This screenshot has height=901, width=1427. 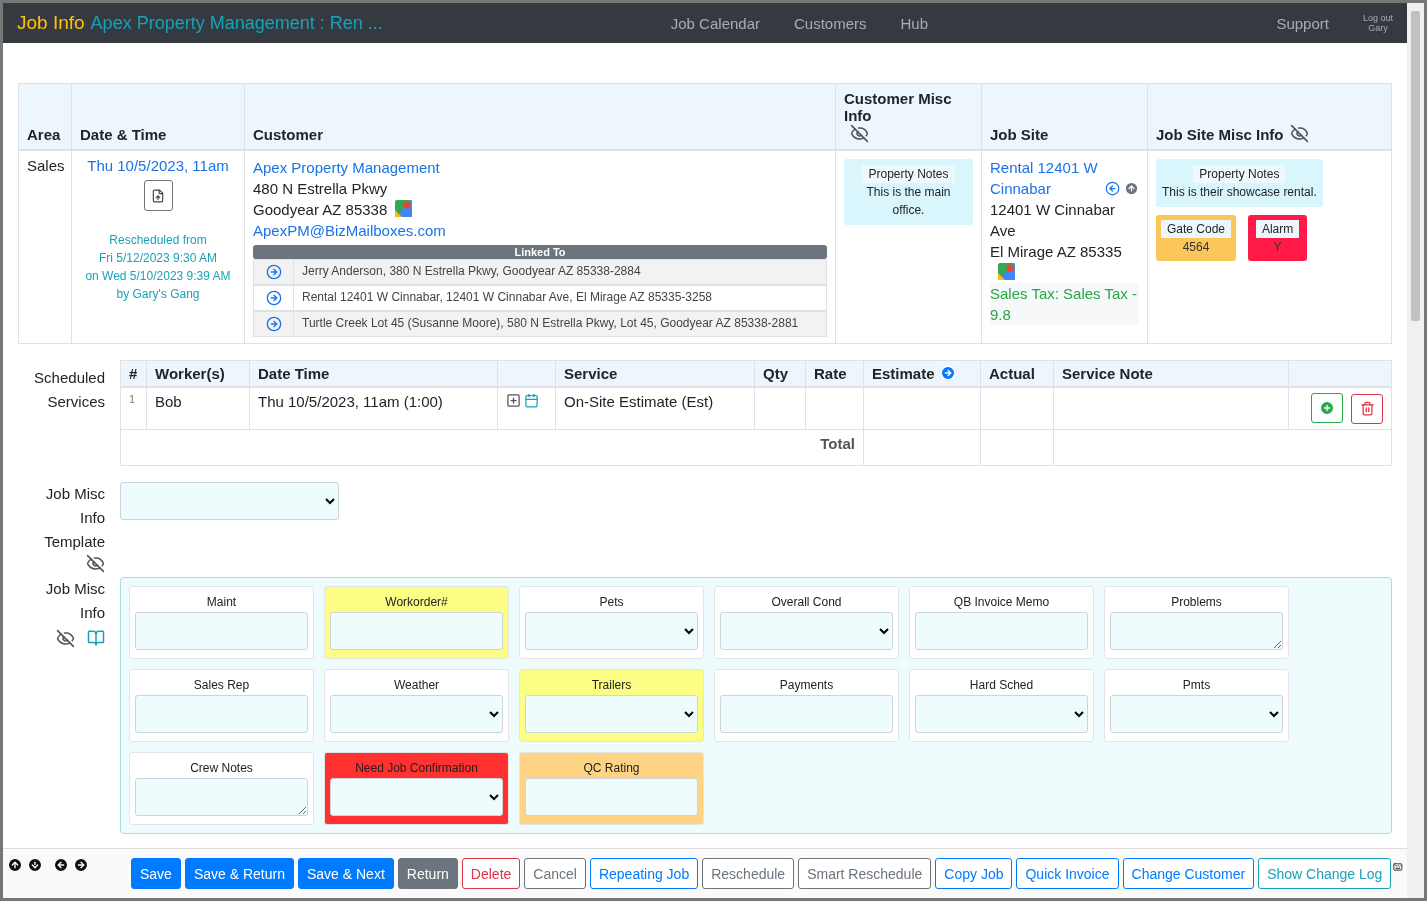 What do you see at coordinates (349, 230) in the screenshot?
I see `email-link: ApexPM@BizMailboxes.com` at bounding box center [349, 230].